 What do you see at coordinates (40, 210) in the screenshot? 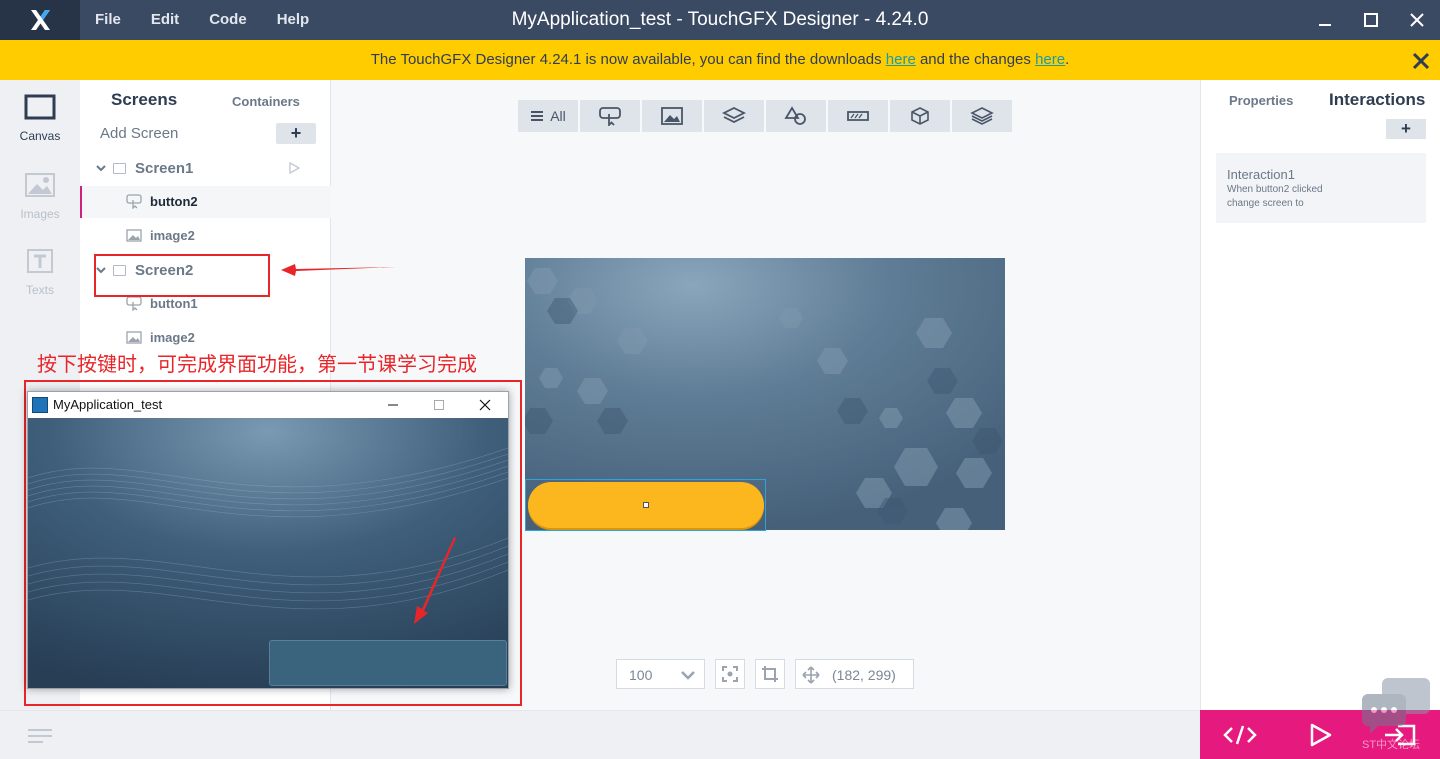
I see `nav-images: Images` at bounding box center [40, 210].